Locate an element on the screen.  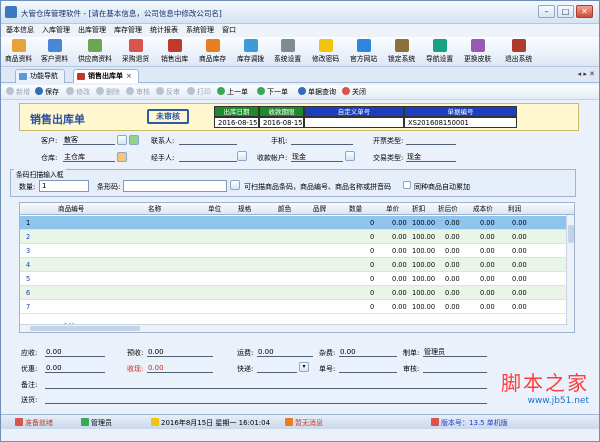
toolbar-lock-system: 锁定系统 is located at coordinates (401, 51).